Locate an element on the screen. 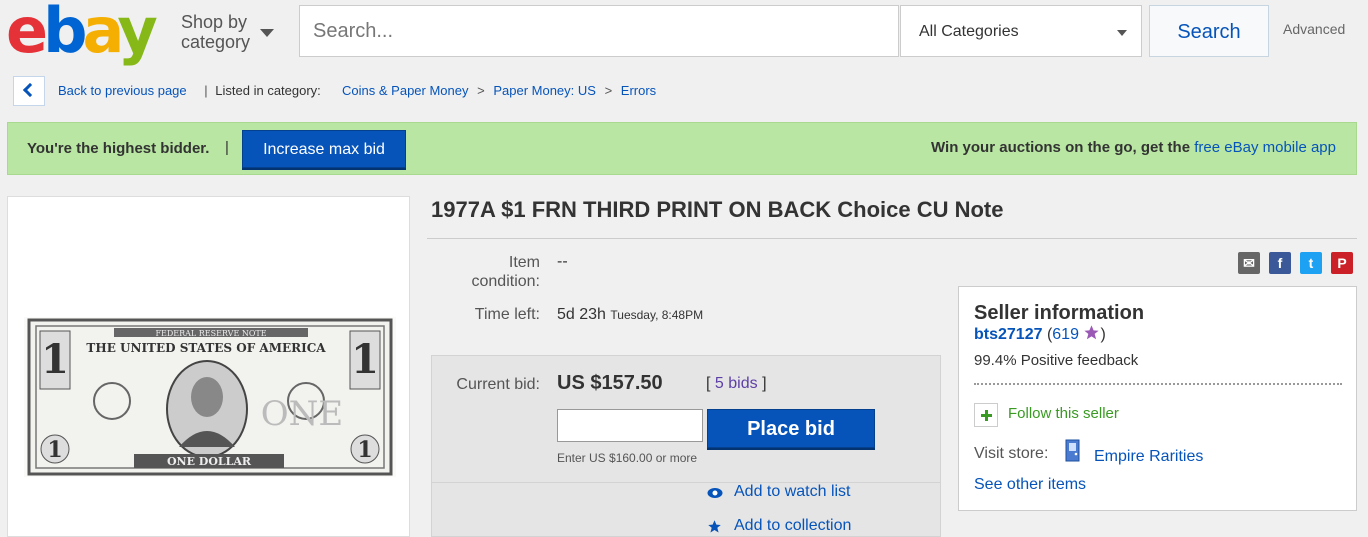 Image resolution: width=1368 pixels, height=537 pixels. current-bid-value: US $157.50 is located at coordinates (610, 383).